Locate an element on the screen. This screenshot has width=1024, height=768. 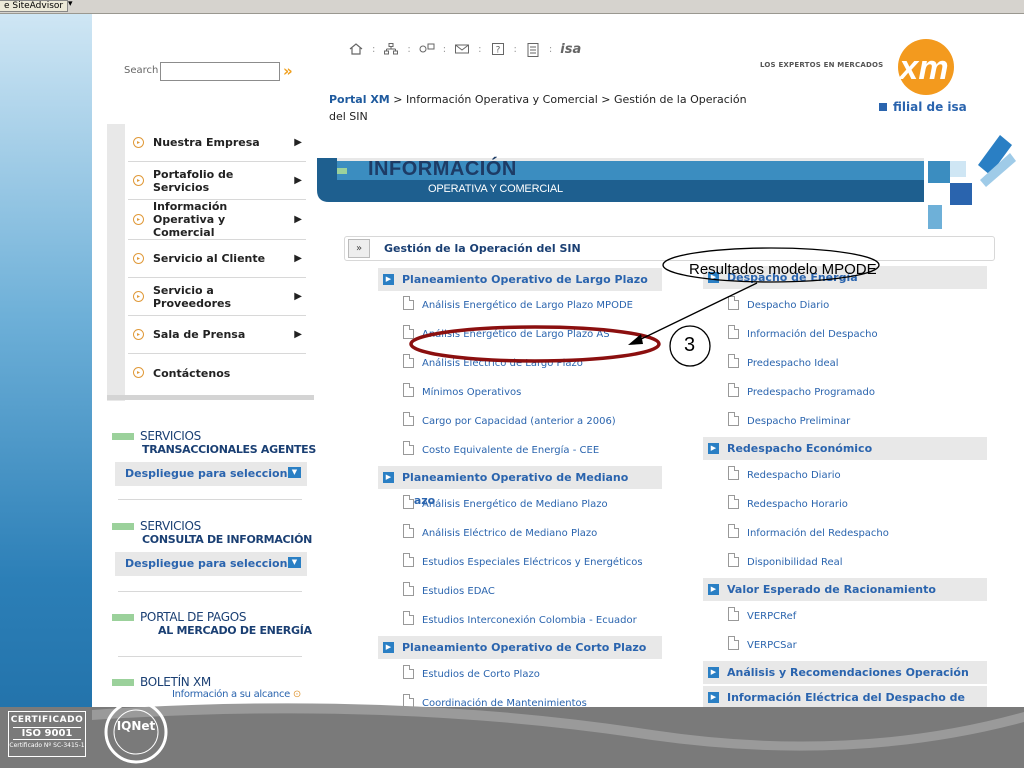
list-item: Información del Despacho is located at coordinates (803, 333).